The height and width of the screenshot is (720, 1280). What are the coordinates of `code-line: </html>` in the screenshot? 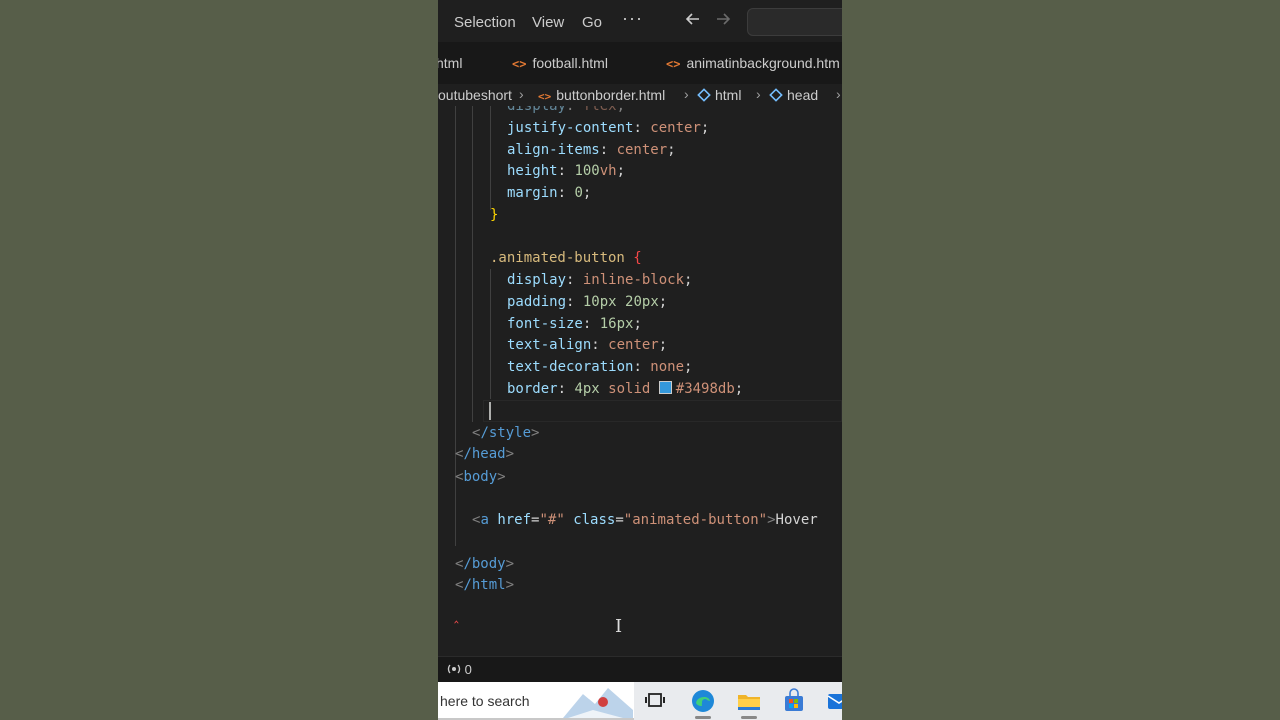 It's located at (485, 585).